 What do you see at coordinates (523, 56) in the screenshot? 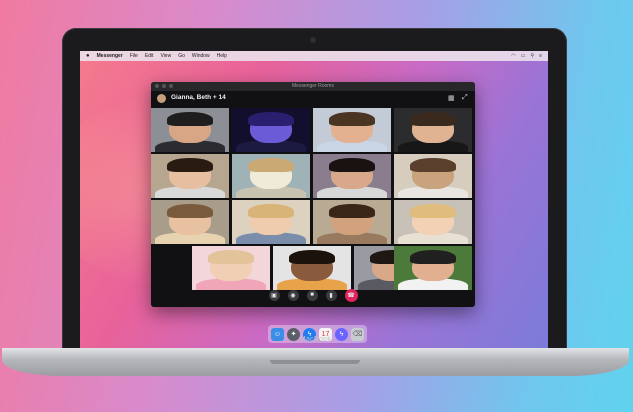
I see `battery-icon: ▭` at bounding box center [523, 56].